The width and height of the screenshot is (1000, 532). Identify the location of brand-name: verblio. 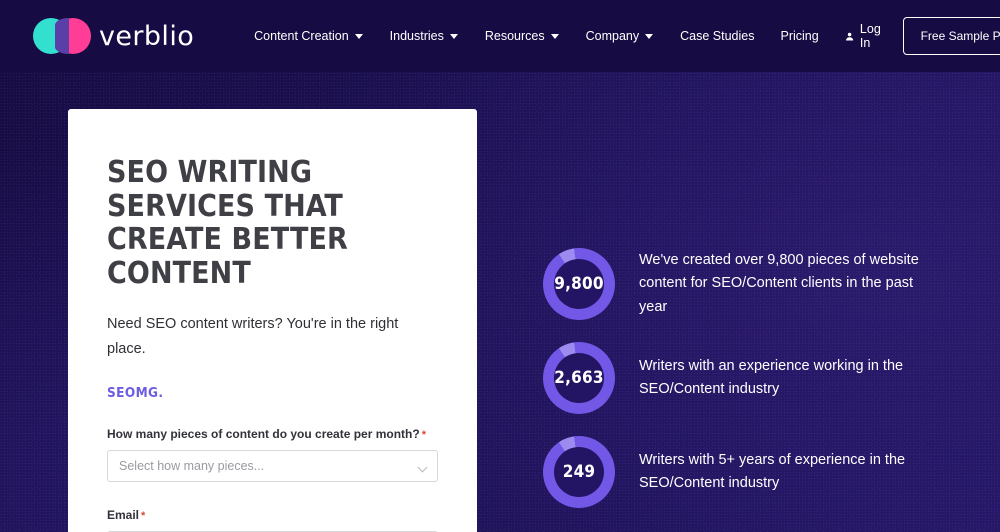
(147, 36).